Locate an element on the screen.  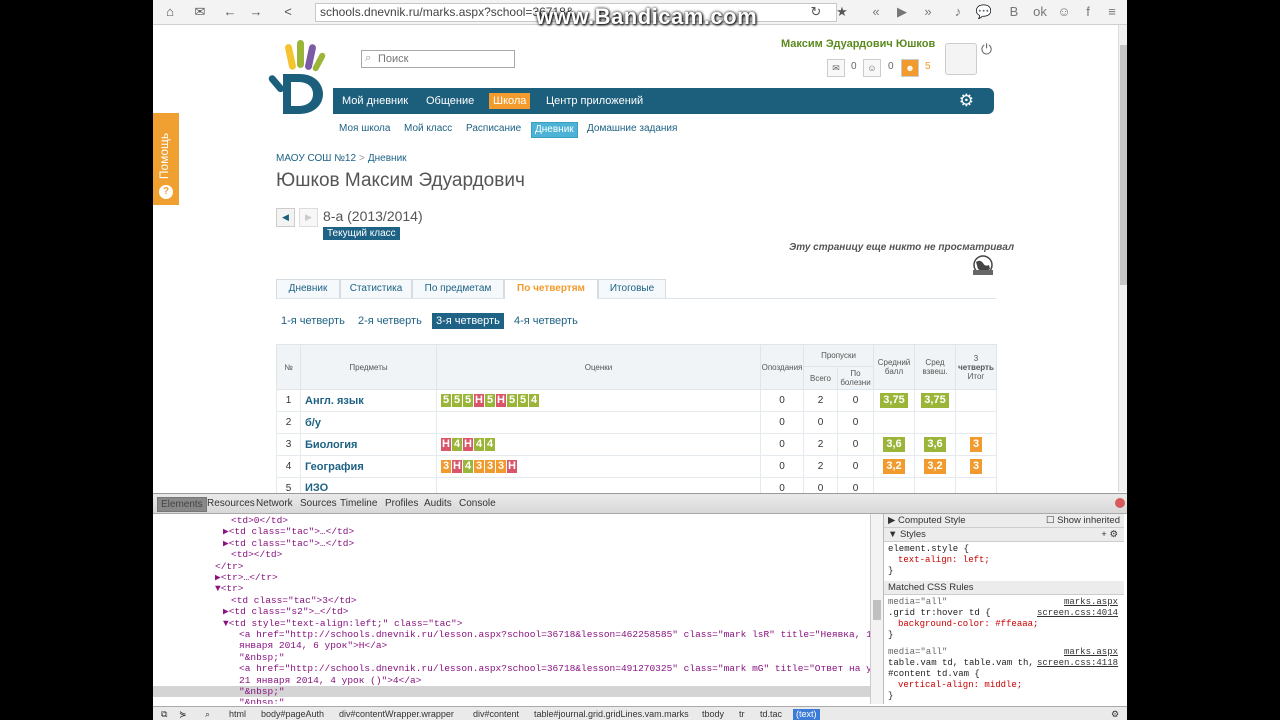
home-icon: ⌂ is located at coordinates (170, 12).